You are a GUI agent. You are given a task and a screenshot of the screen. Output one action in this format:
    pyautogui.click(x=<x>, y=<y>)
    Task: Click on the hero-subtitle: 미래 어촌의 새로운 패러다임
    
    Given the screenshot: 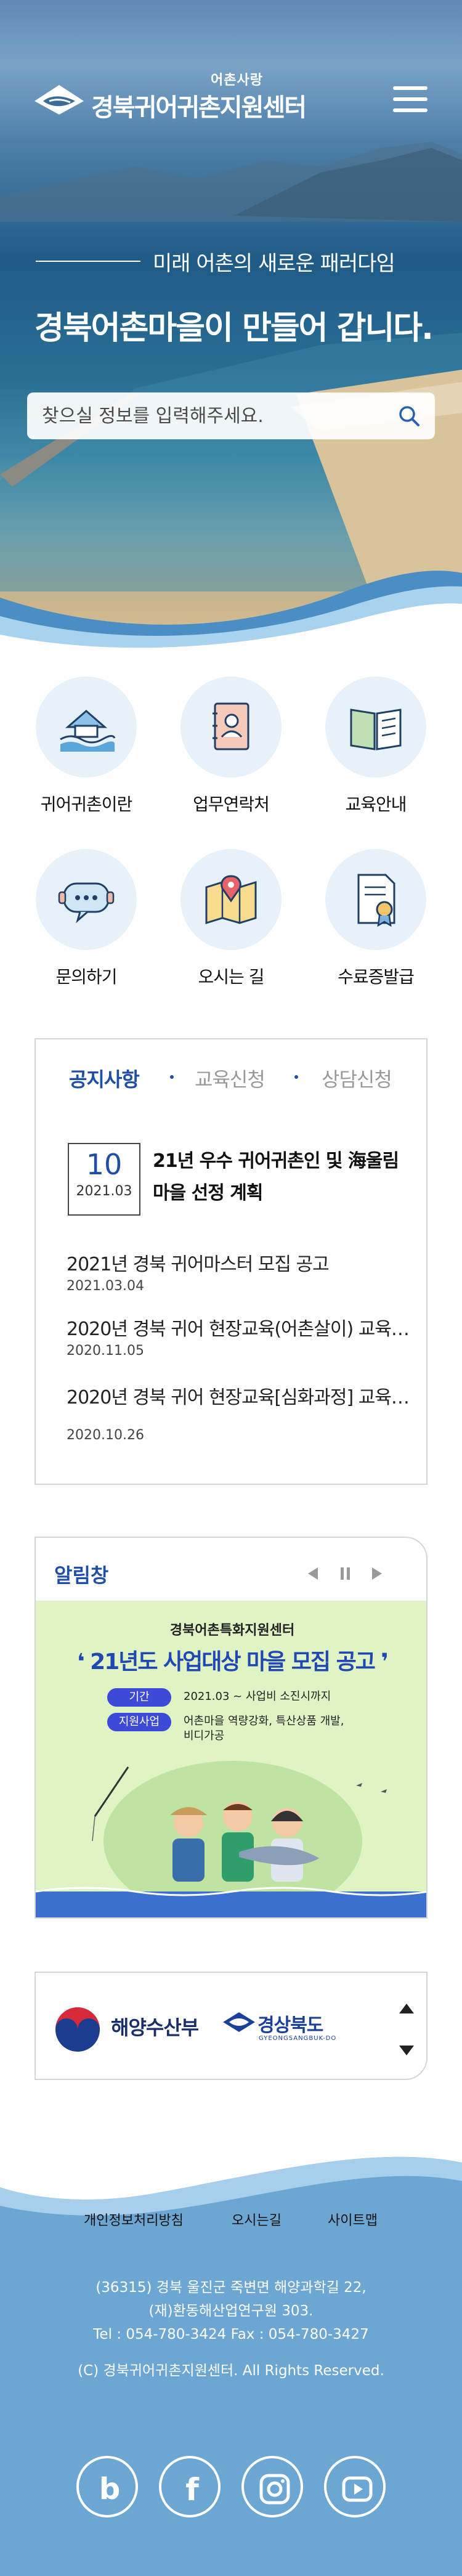 What is the action you would take?
    pyautogui.click(x=274, y=263)
    